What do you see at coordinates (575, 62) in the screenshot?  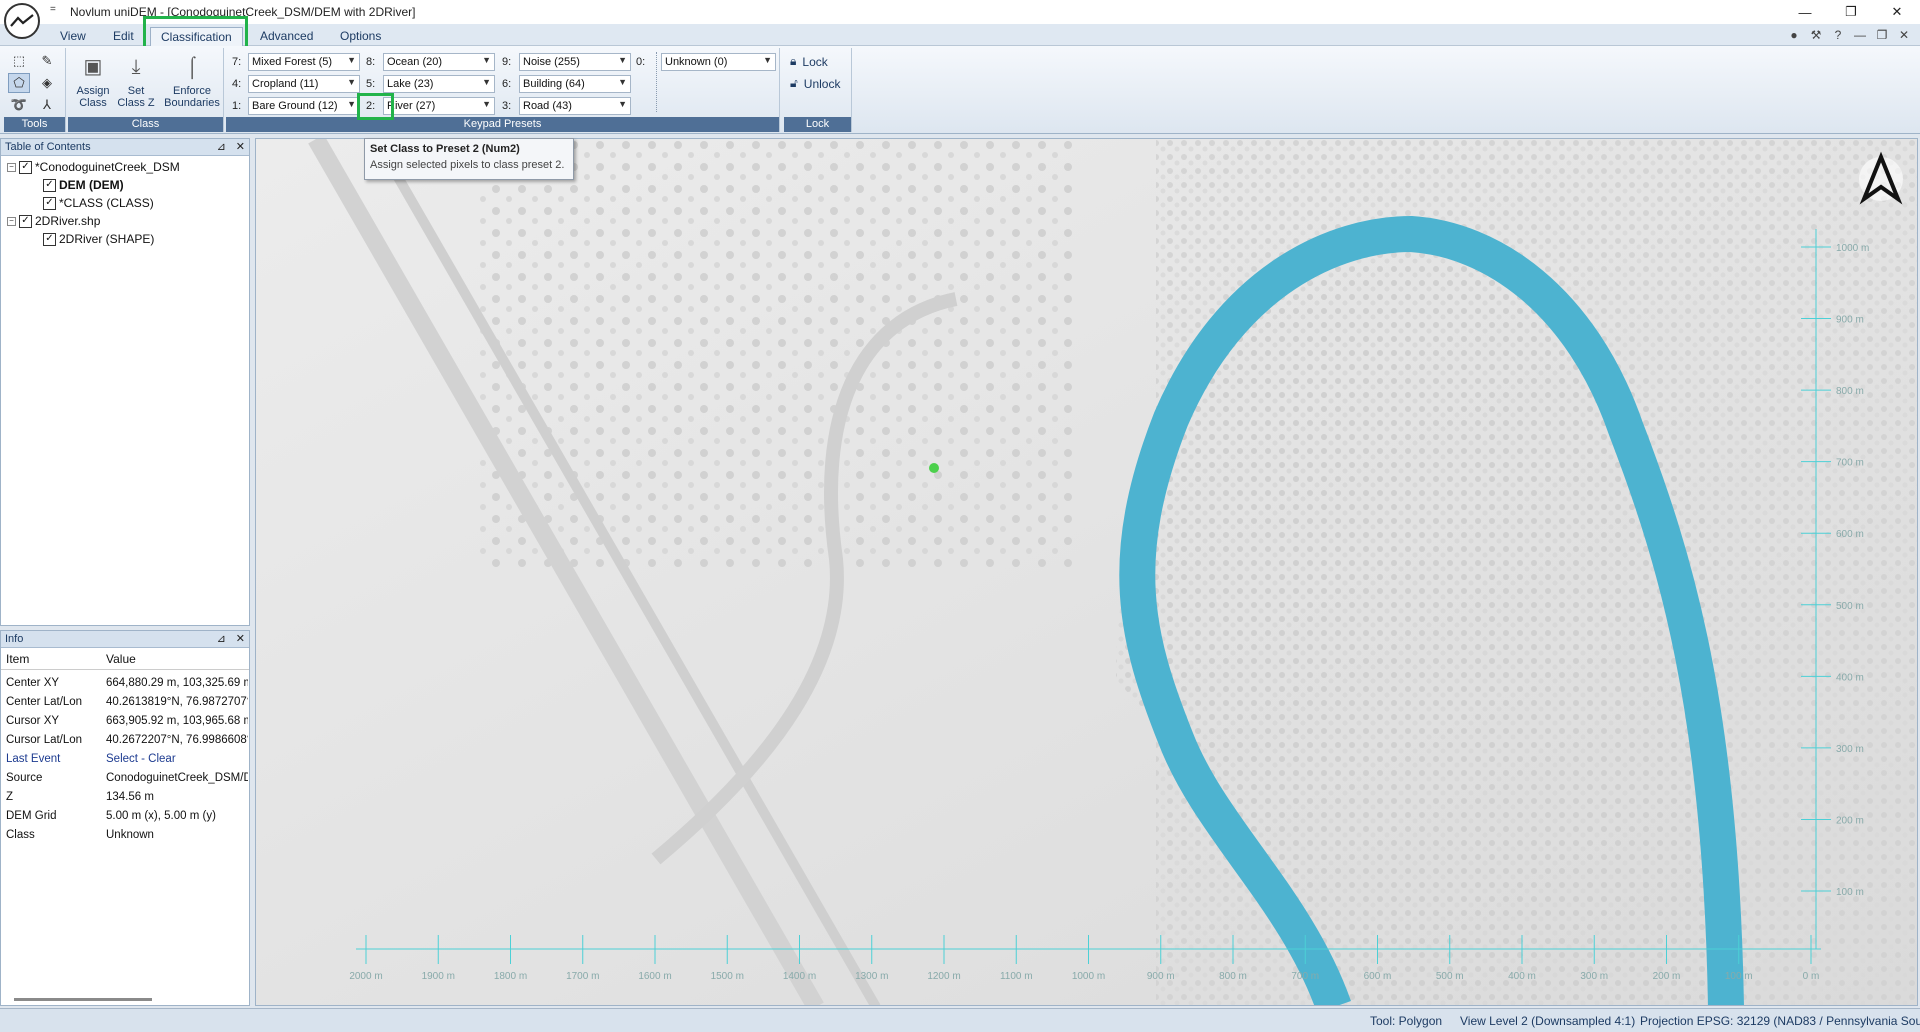 I see `preset-9-select: Noise (255) ▼` at bounding box center [575, 62].